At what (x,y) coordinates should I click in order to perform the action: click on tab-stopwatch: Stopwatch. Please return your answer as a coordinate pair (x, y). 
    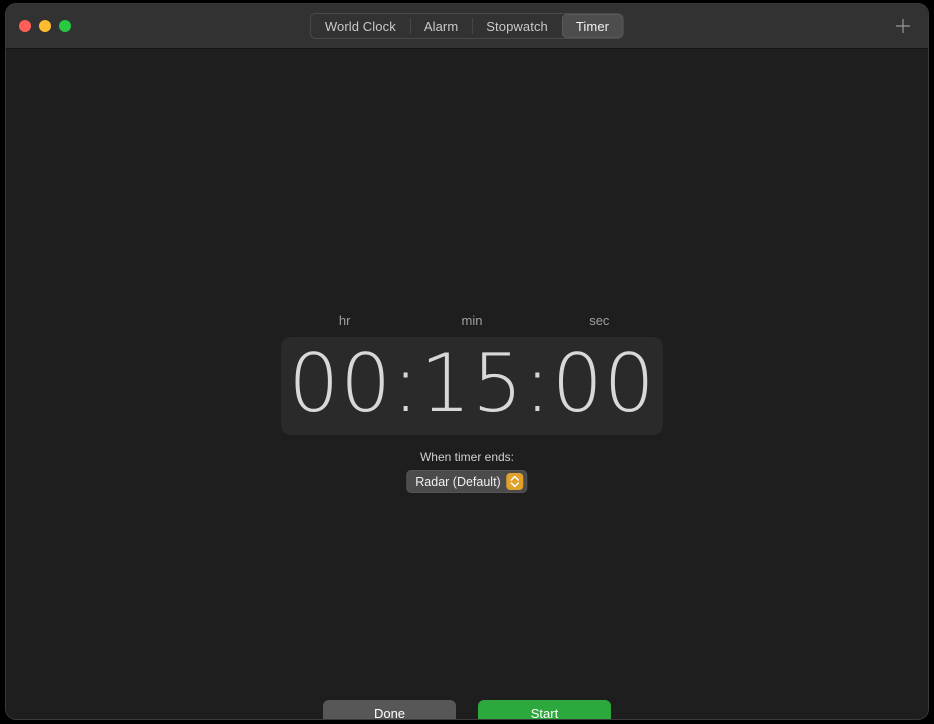
    Looking at the image, I should click on (517, 26).